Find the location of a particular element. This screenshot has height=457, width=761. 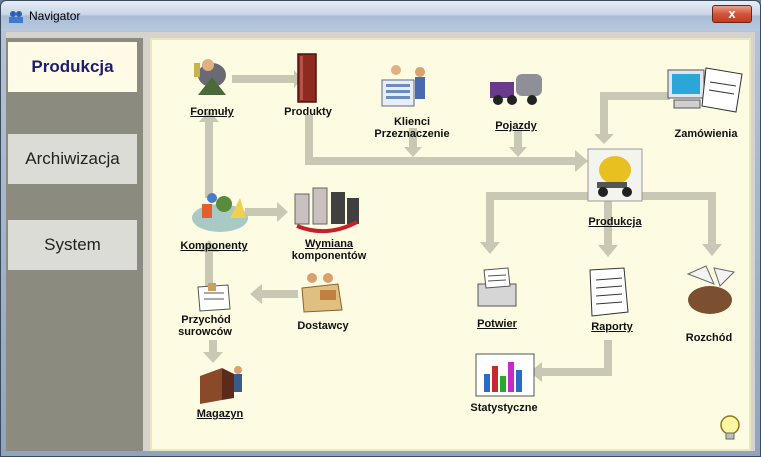

surowcow-label: surowców is located at coordinates (205, 332).